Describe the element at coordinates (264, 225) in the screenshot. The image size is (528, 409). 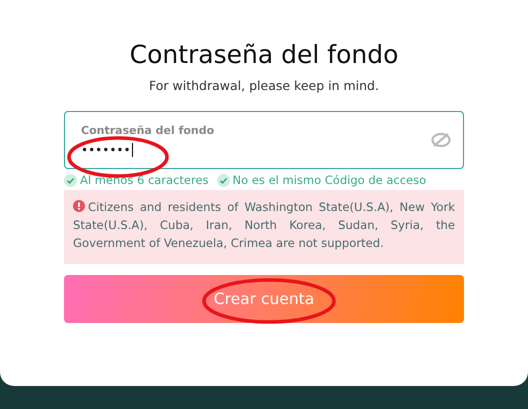
I see `warning-text: Citizens and residents of Washington State(U.S.A), New York State(U.S.A), Cuba, Iran, North Korea, Sudan, Syria, the Government of Venezuela, Crimea are not supported.` at that location.